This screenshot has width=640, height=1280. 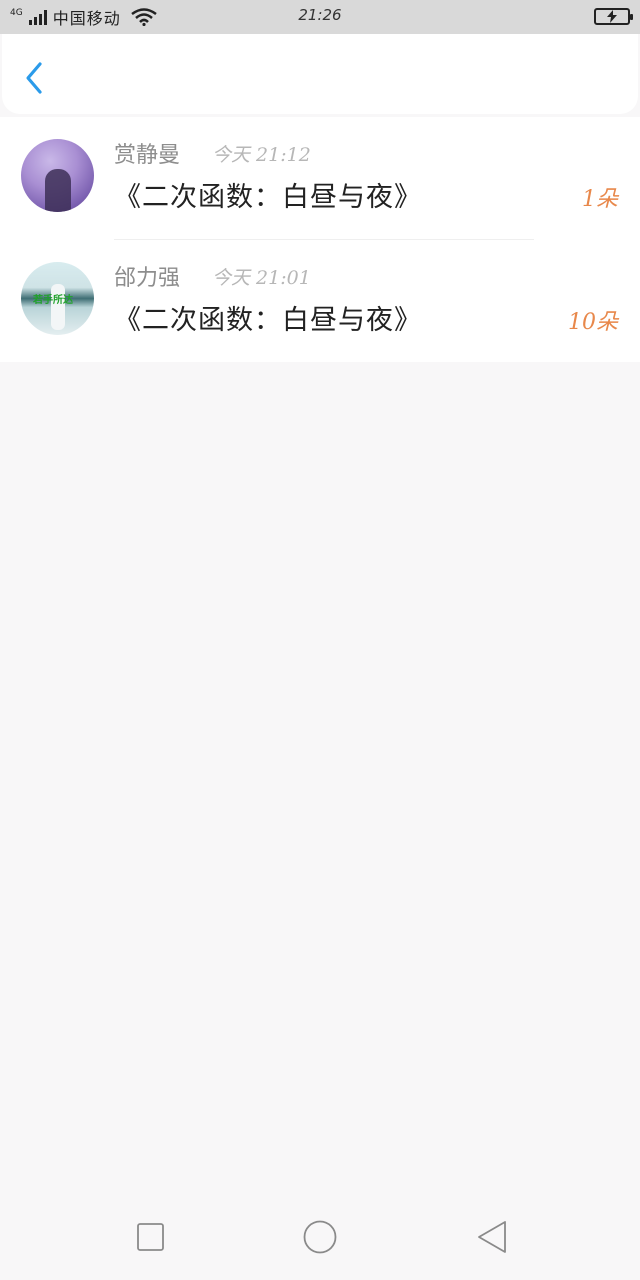 What do you see at coordinates (261, 278) in the screenshot?
I see `timestamp: 今天 21:01` at bounding box center [261, 278].